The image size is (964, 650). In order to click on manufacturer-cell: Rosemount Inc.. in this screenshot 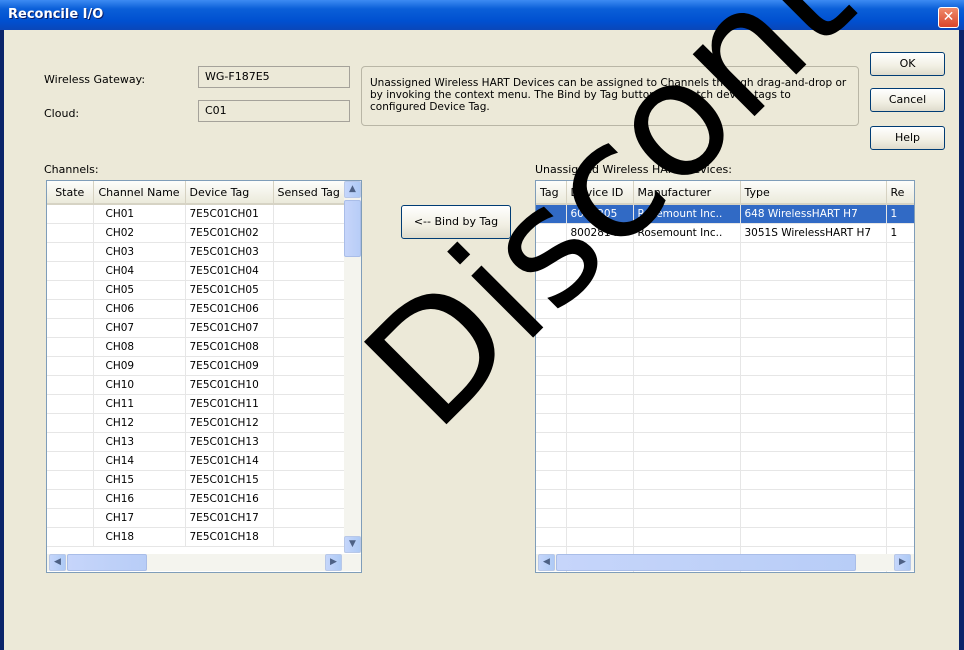, I will do `click(687, 214)`.